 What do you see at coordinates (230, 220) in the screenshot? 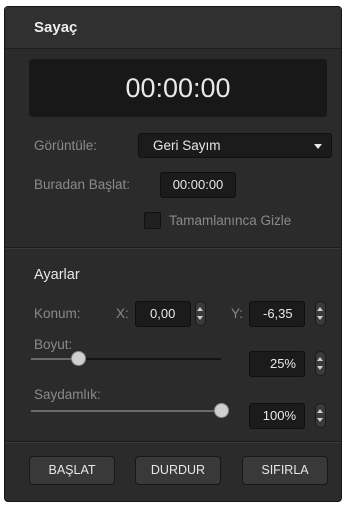
I see `hide-on-complete-label: Tamamlanınca Gizle` at bounding box center [230, 220].